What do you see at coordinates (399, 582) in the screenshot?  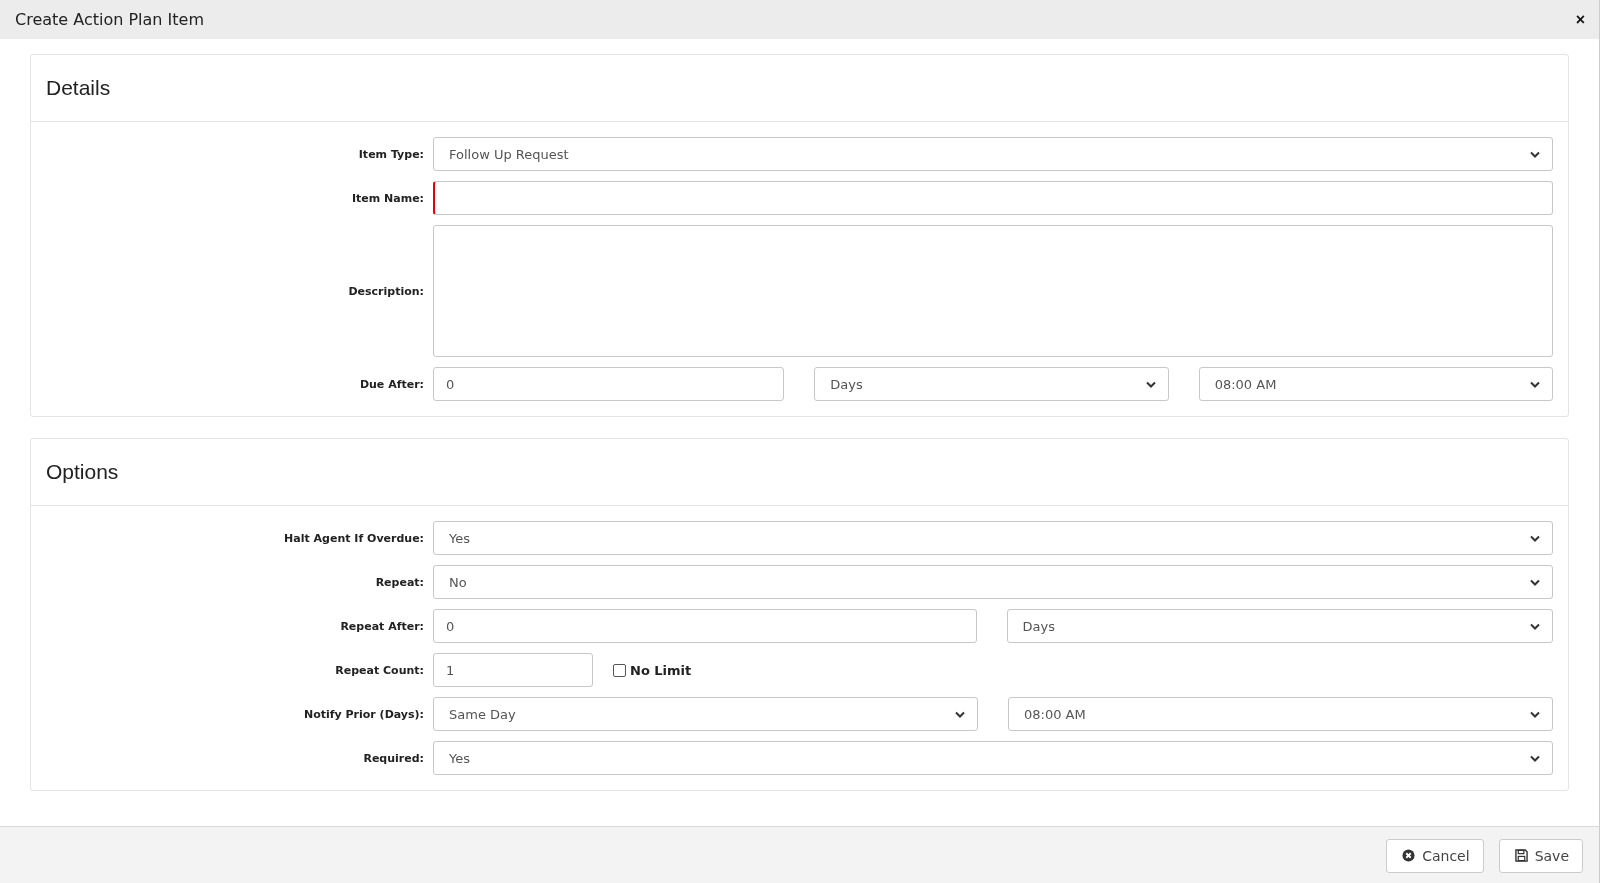 I see `field-label: Repeat:` at bounding box center [399, 582].